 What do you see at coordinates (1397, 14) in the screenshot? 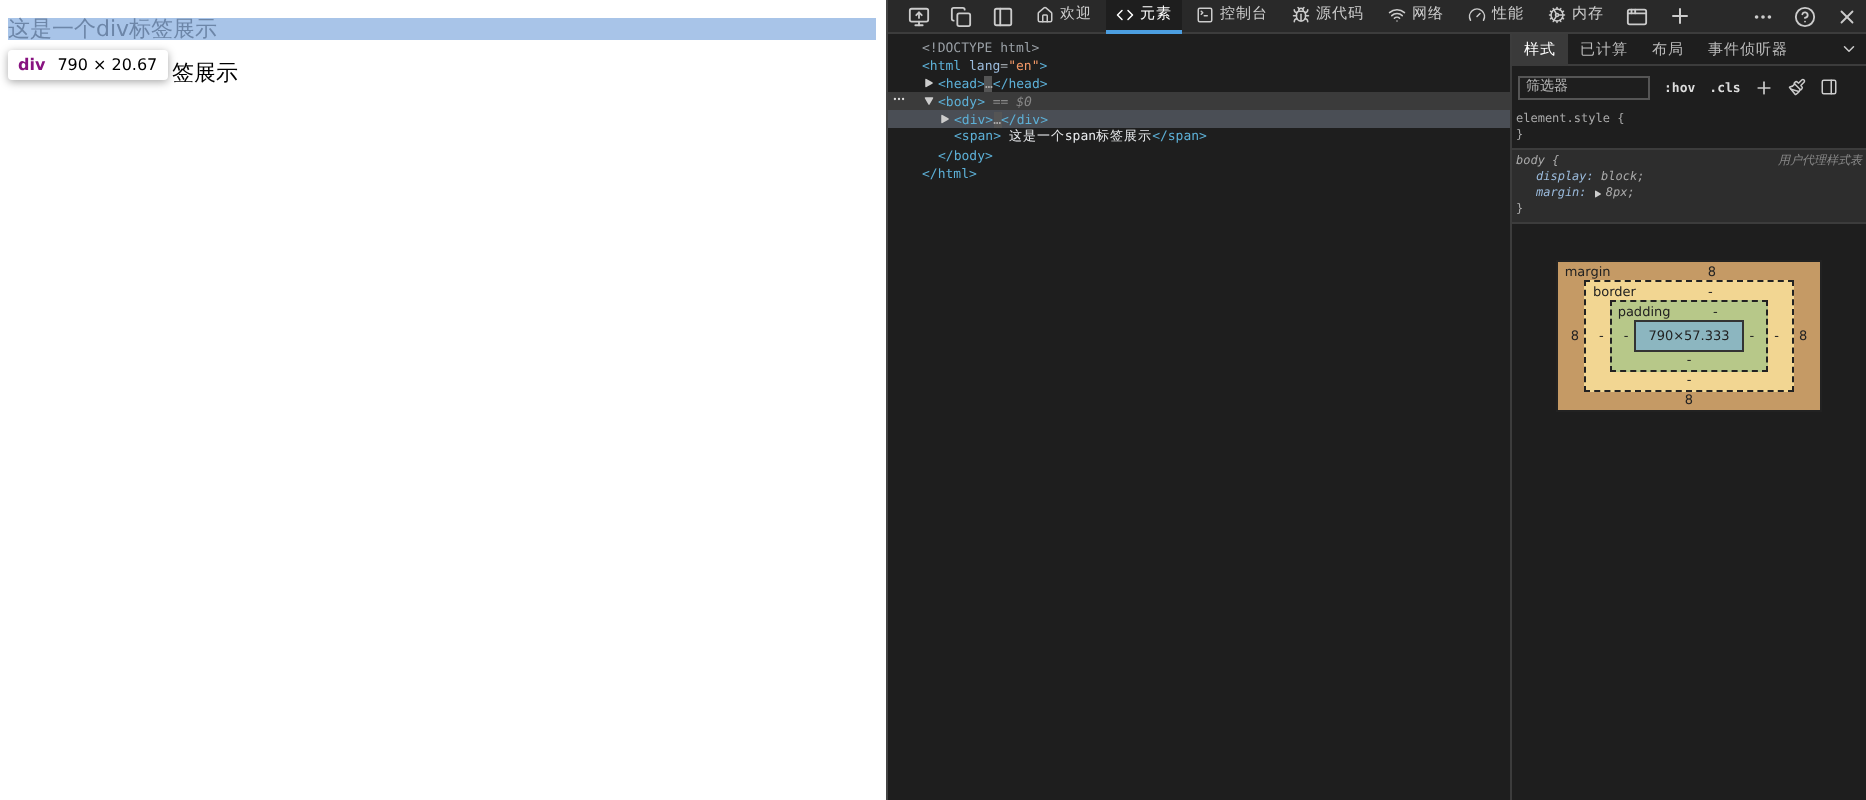
I see `wifi-icon` at bounding box center [1397, 14].